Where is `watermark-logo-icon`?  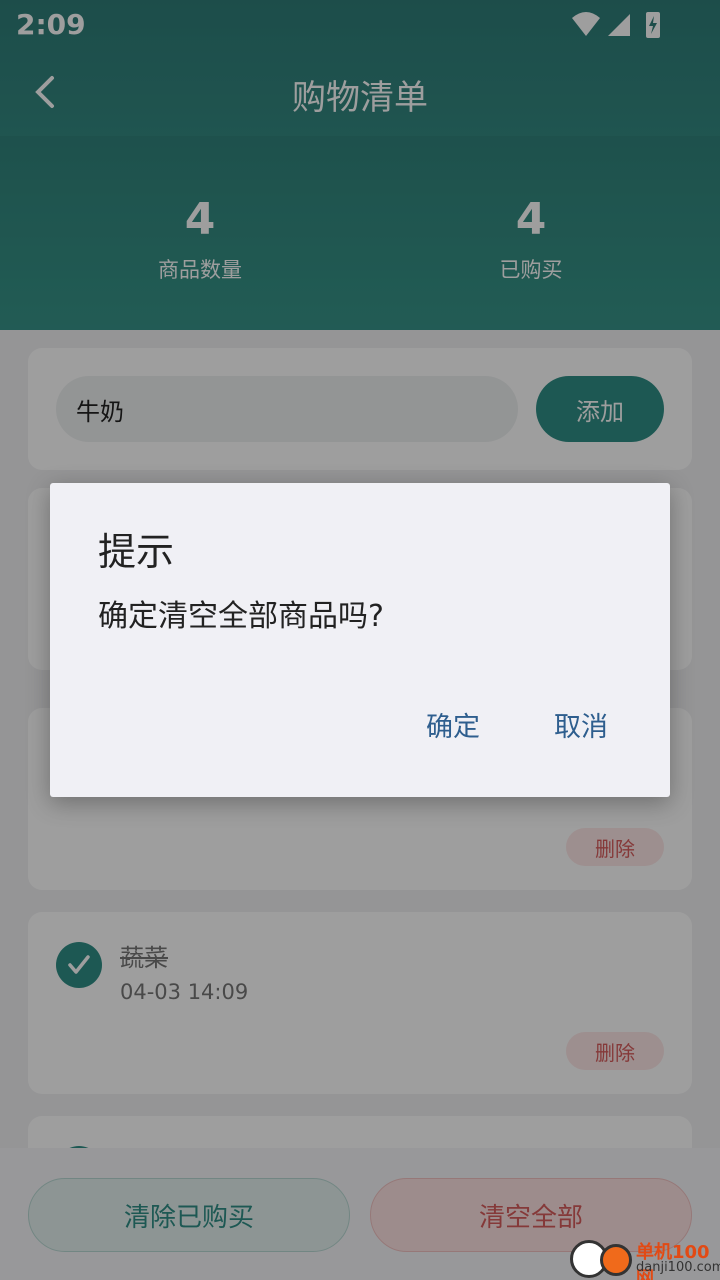
watermark-logo-icon is located at coordinates (616, 1260).